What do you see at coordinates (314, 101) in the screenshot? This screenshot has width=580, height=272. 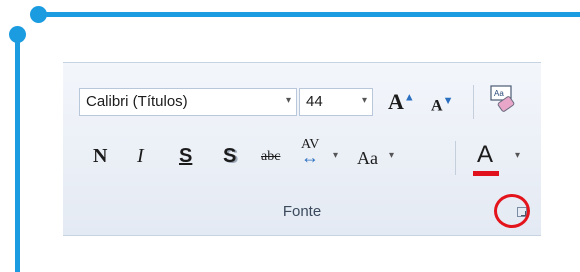 I see `font-size-value: 44` at bounding box center [314, 101].